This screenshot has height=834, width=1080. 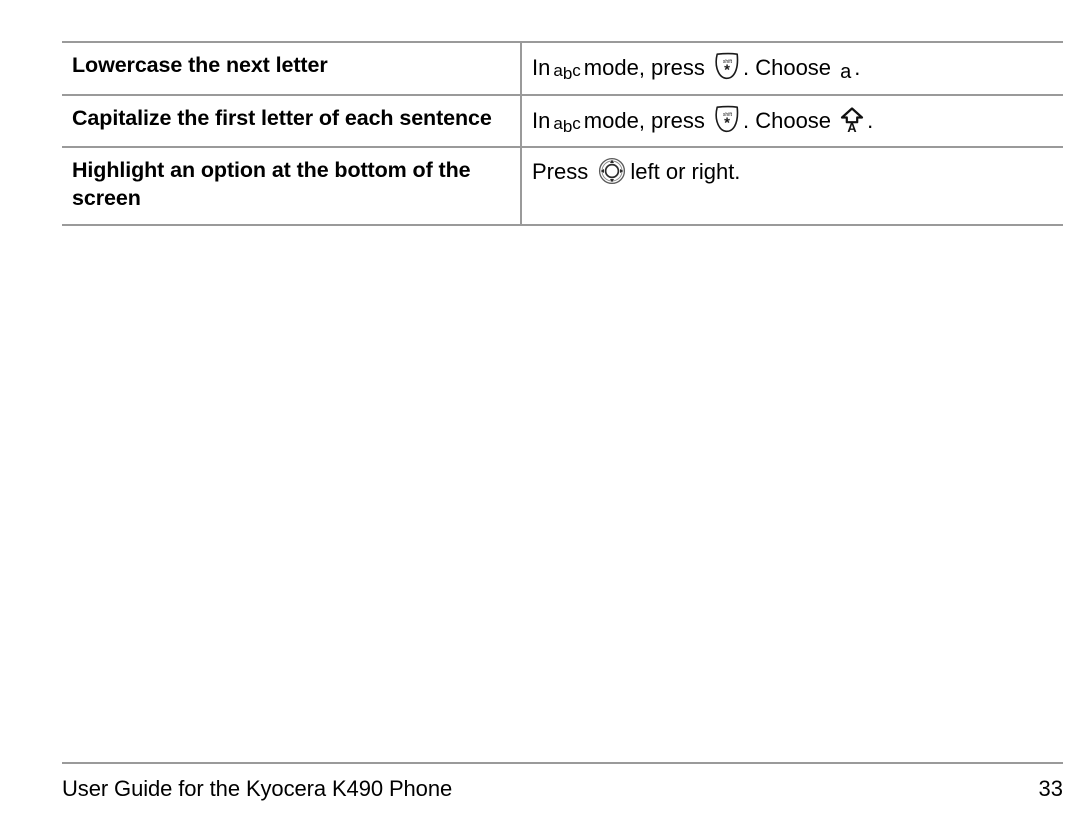 What do you see at coordinates (257, 788) in the screenshot?
I see `footer-document-title: User Guide for the Kyocera K490 Phone` at bounding box center [257, 788].